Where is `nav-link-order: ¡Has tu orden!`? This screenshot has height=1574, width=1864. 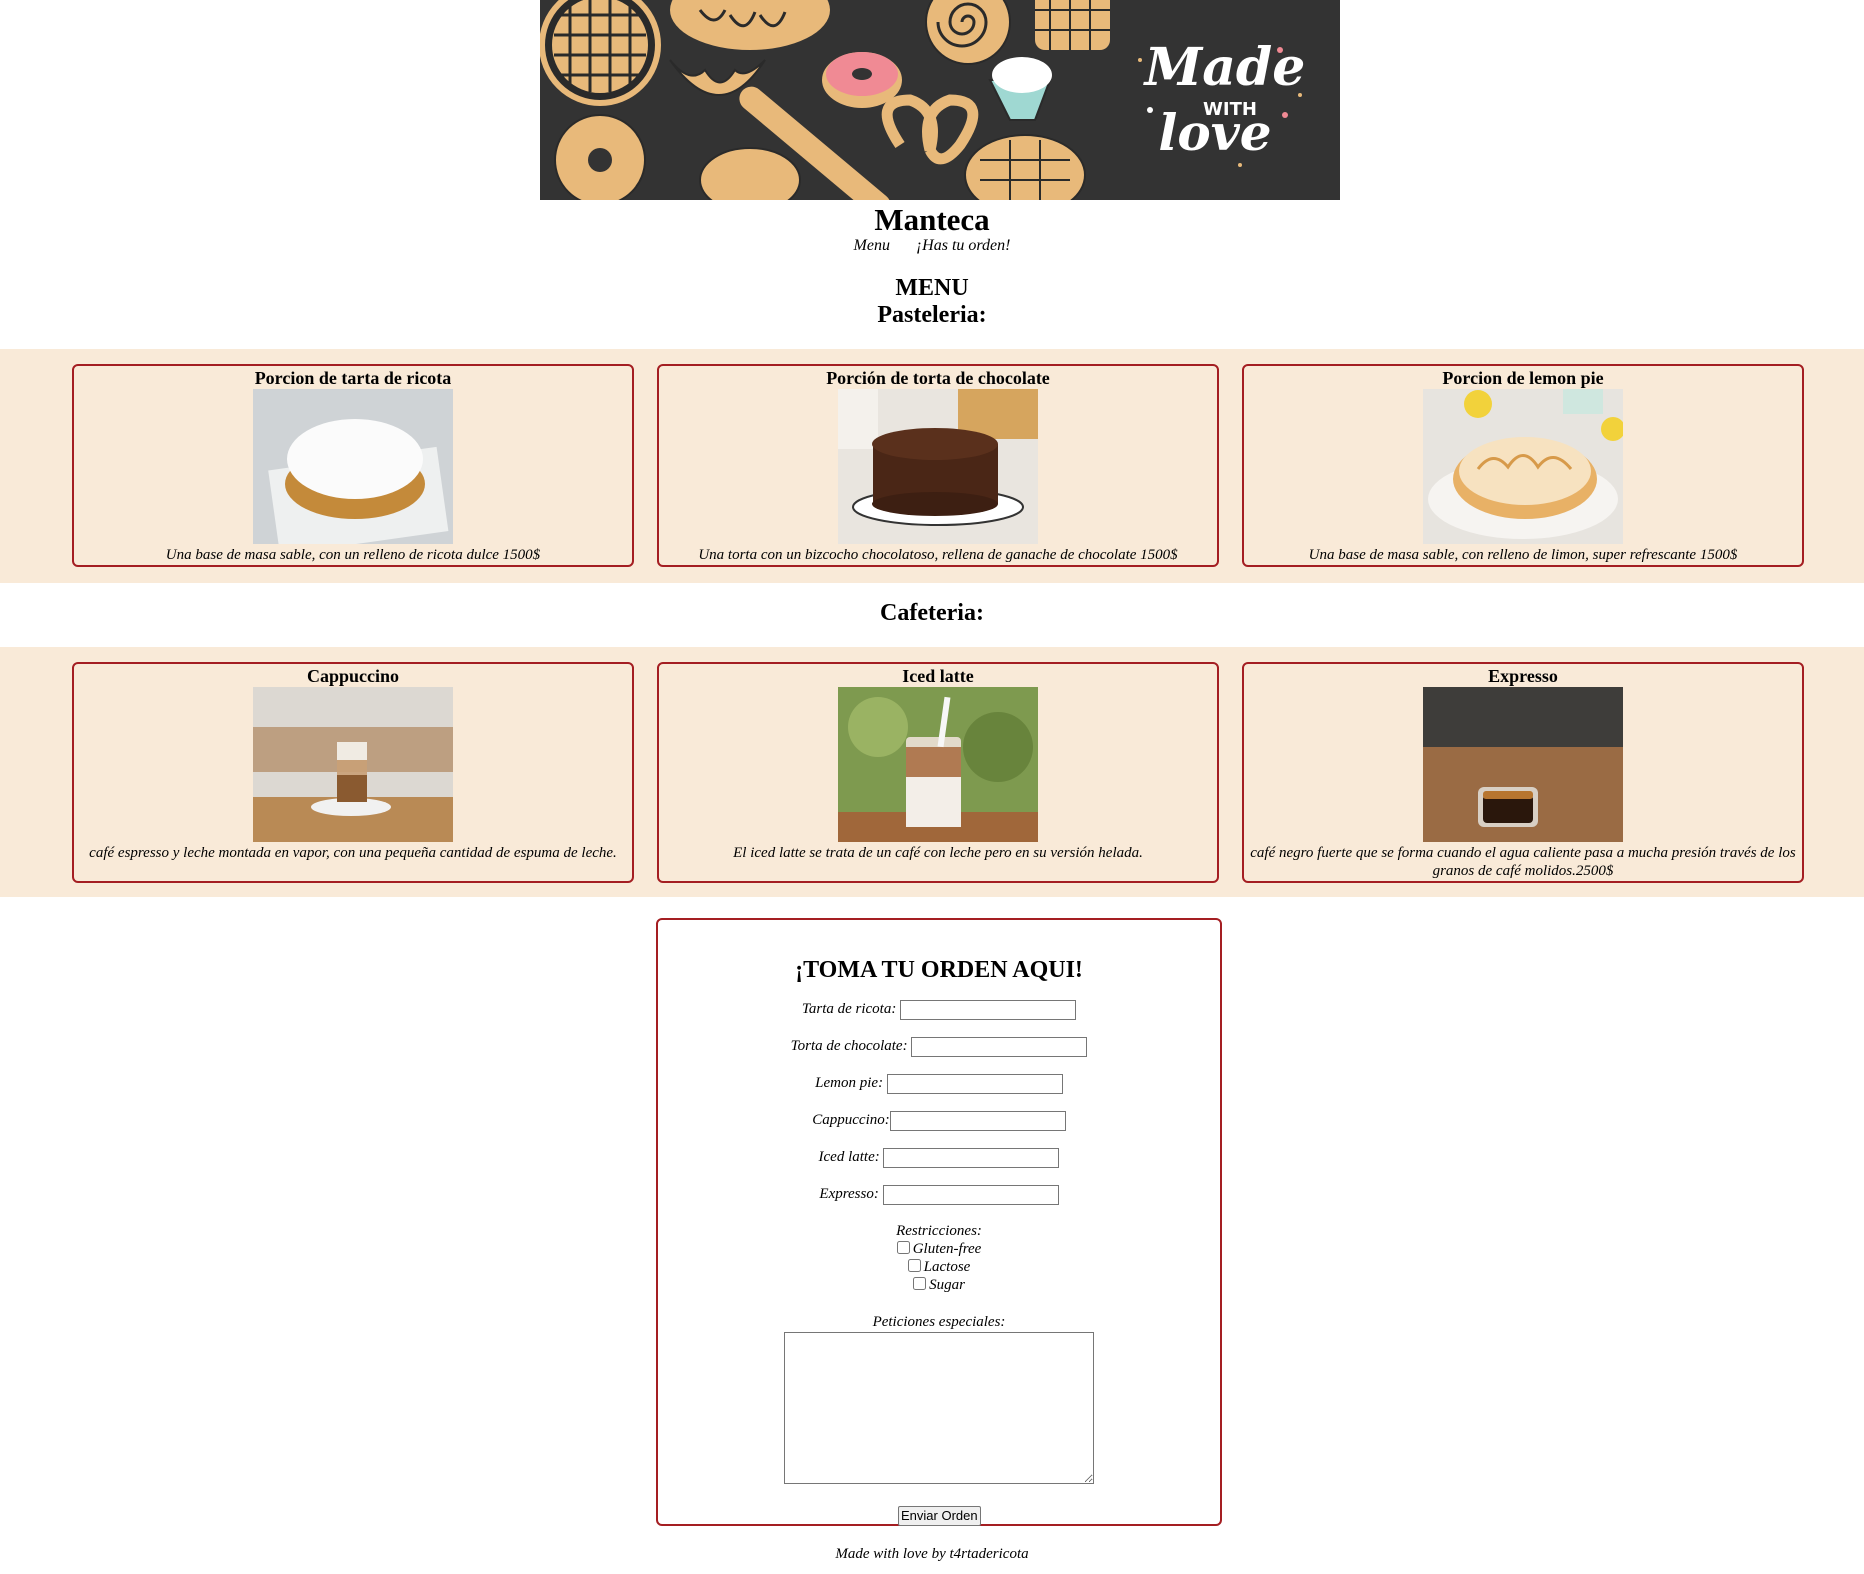 nav-link-order: ¡Has tu orden! is located at coordinates (963, 245).